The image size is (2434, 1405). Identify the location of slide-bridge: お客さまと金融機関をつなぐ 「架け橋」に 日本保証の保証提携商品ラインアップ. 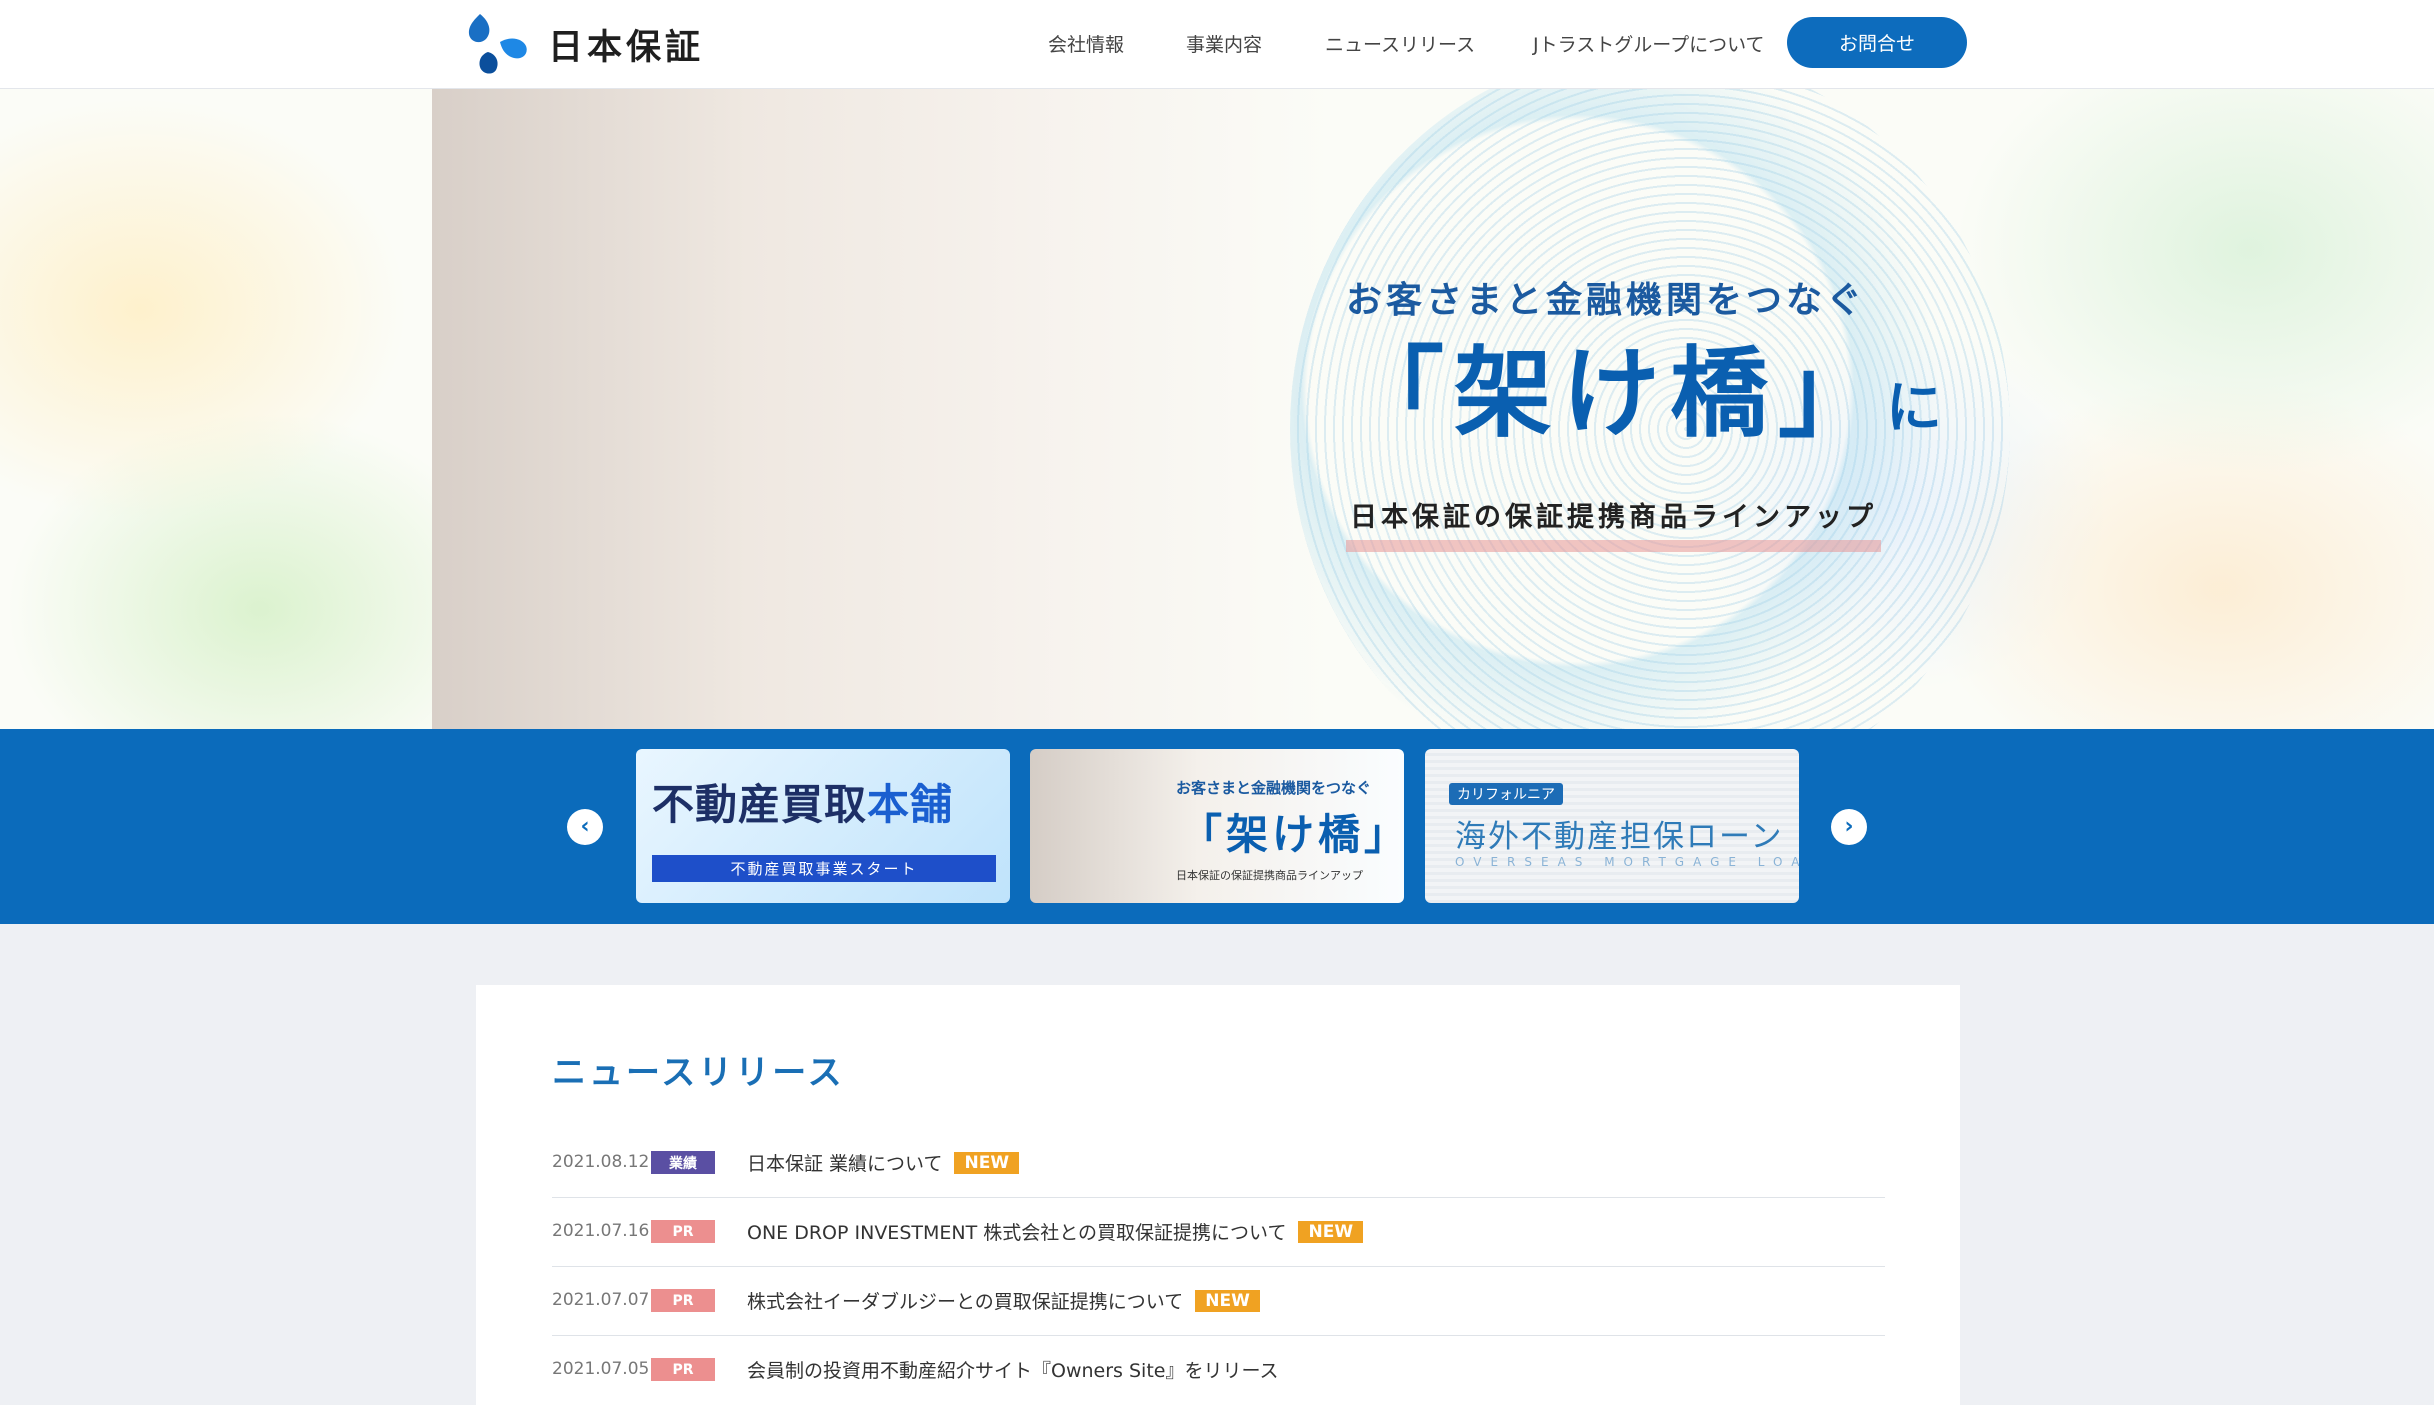
(1217, 826).